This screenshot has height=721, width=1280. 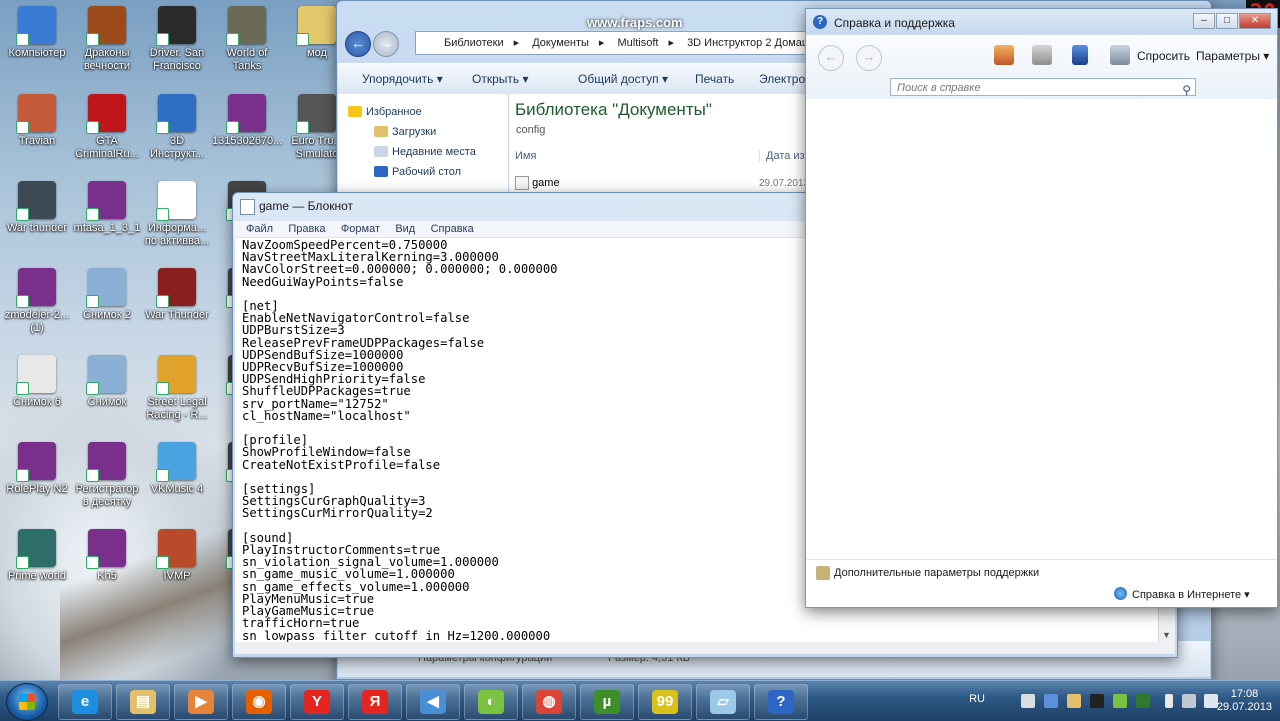 I want to click on menu-view: Вид, so click(x=405, y=229).